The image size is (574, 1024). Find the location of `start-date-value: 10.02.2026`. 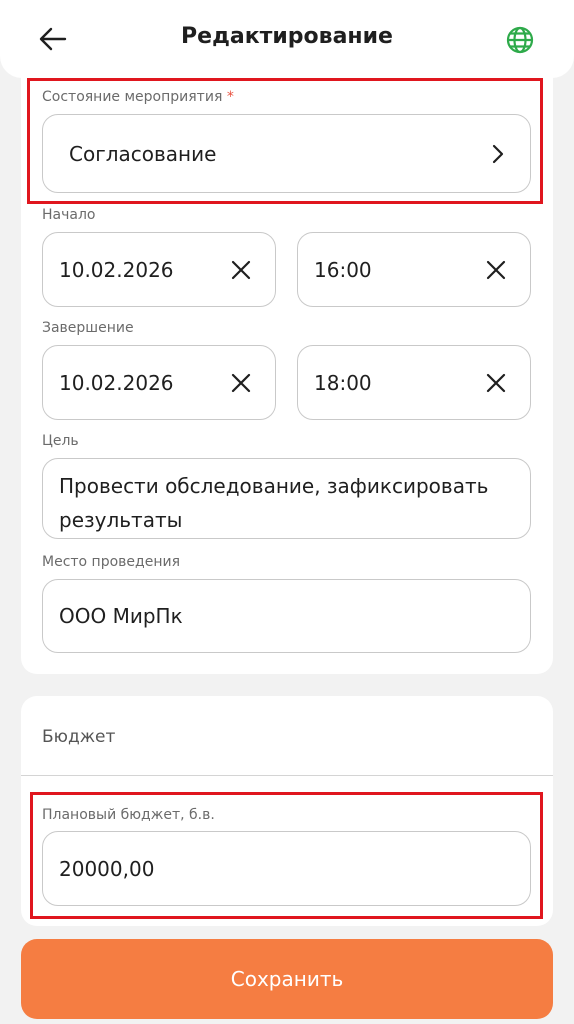

start-date-value: 10.02.2026 is located at coordinates (116, 269).